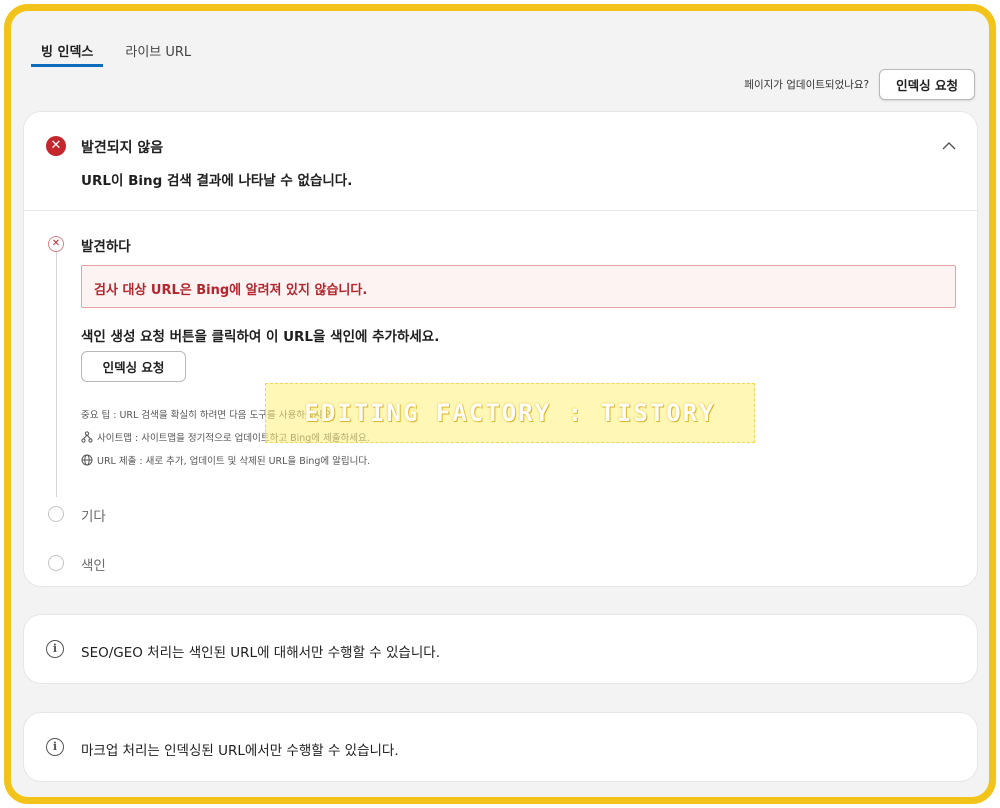 The height and width of the screenshot is (808, 1000). I want to click on request-indexing-button-inline: 인덱싱 요청, so click(133, 366).